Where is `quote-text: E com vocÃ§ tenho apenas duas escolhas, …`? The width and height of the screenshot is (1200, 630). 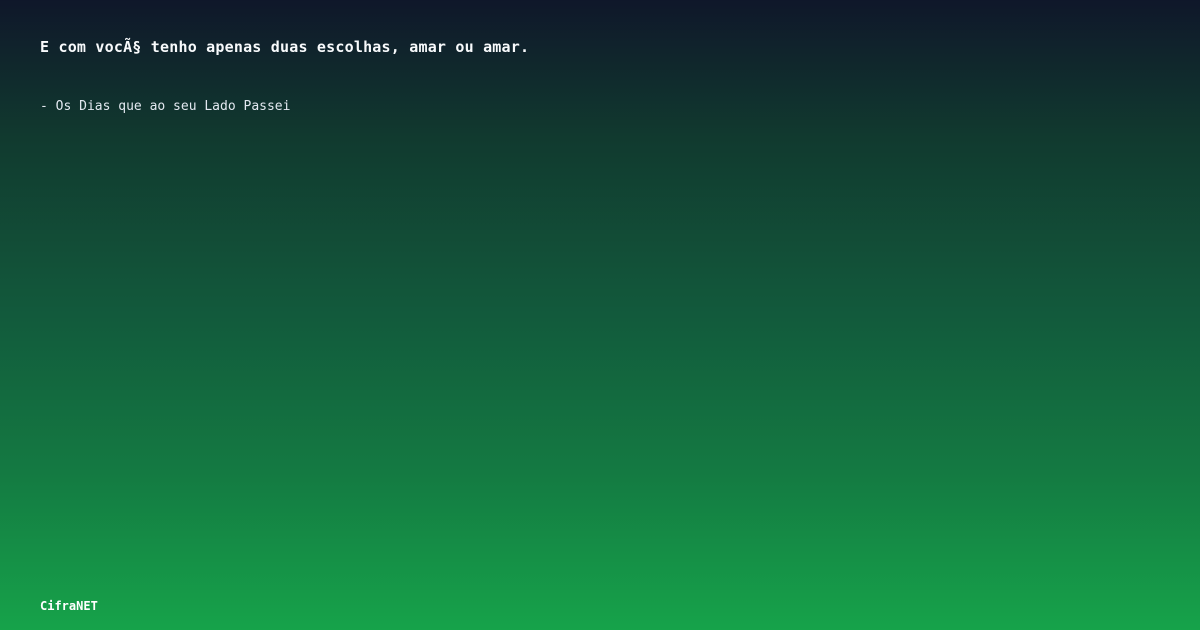 quote-text: E com vocÃ§ tenho apenas duas escolhas, … is located at coordinates (285, 47).